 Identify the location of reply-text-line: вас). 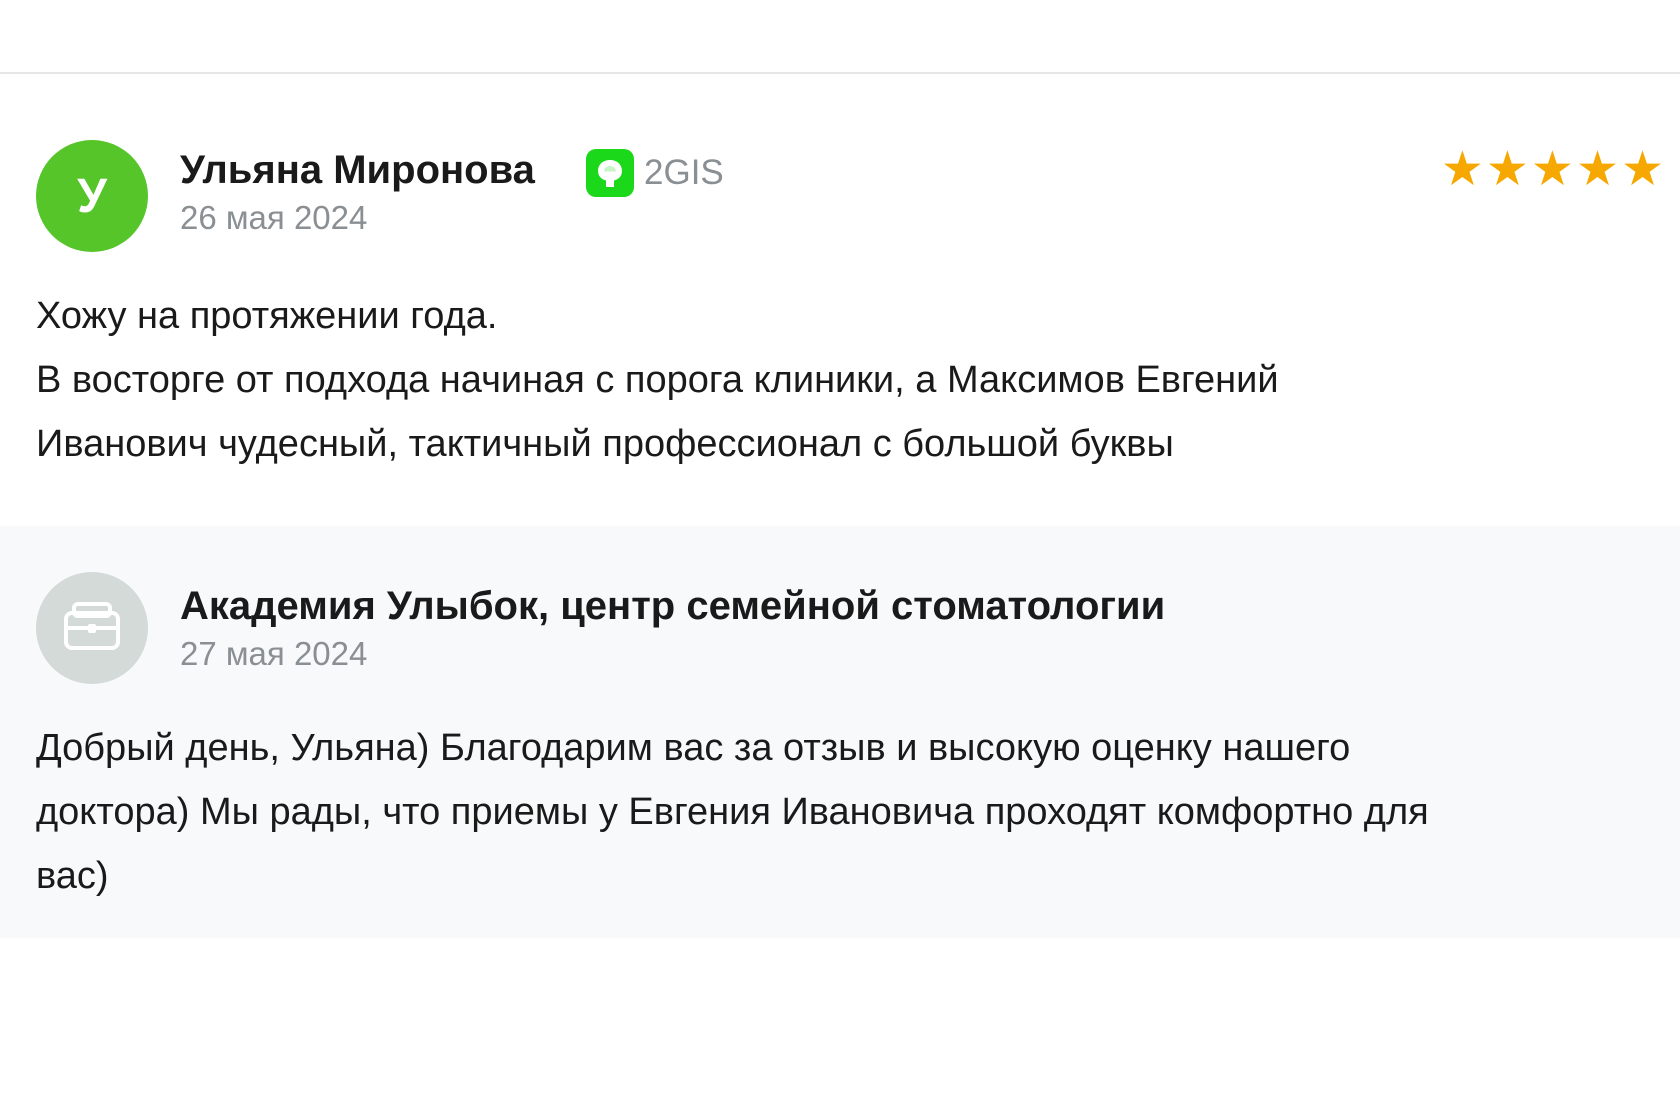
(72, 876).